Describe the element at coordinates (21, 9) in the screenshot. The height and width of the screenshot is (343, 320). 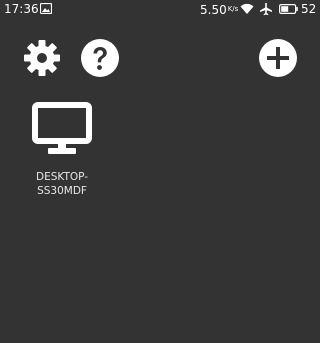
I see `status-time: 17:36` at that location.